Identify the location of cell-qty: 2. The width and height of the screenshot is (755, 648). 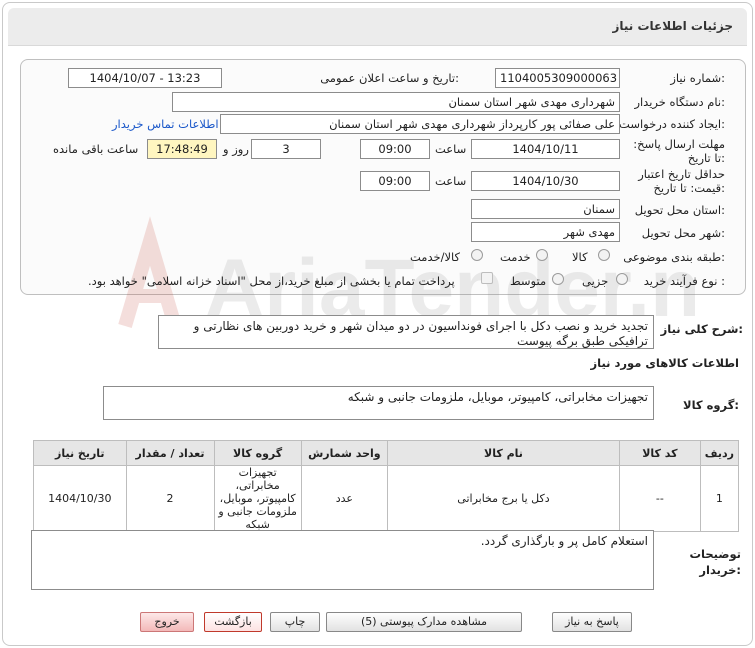
(170, 498).